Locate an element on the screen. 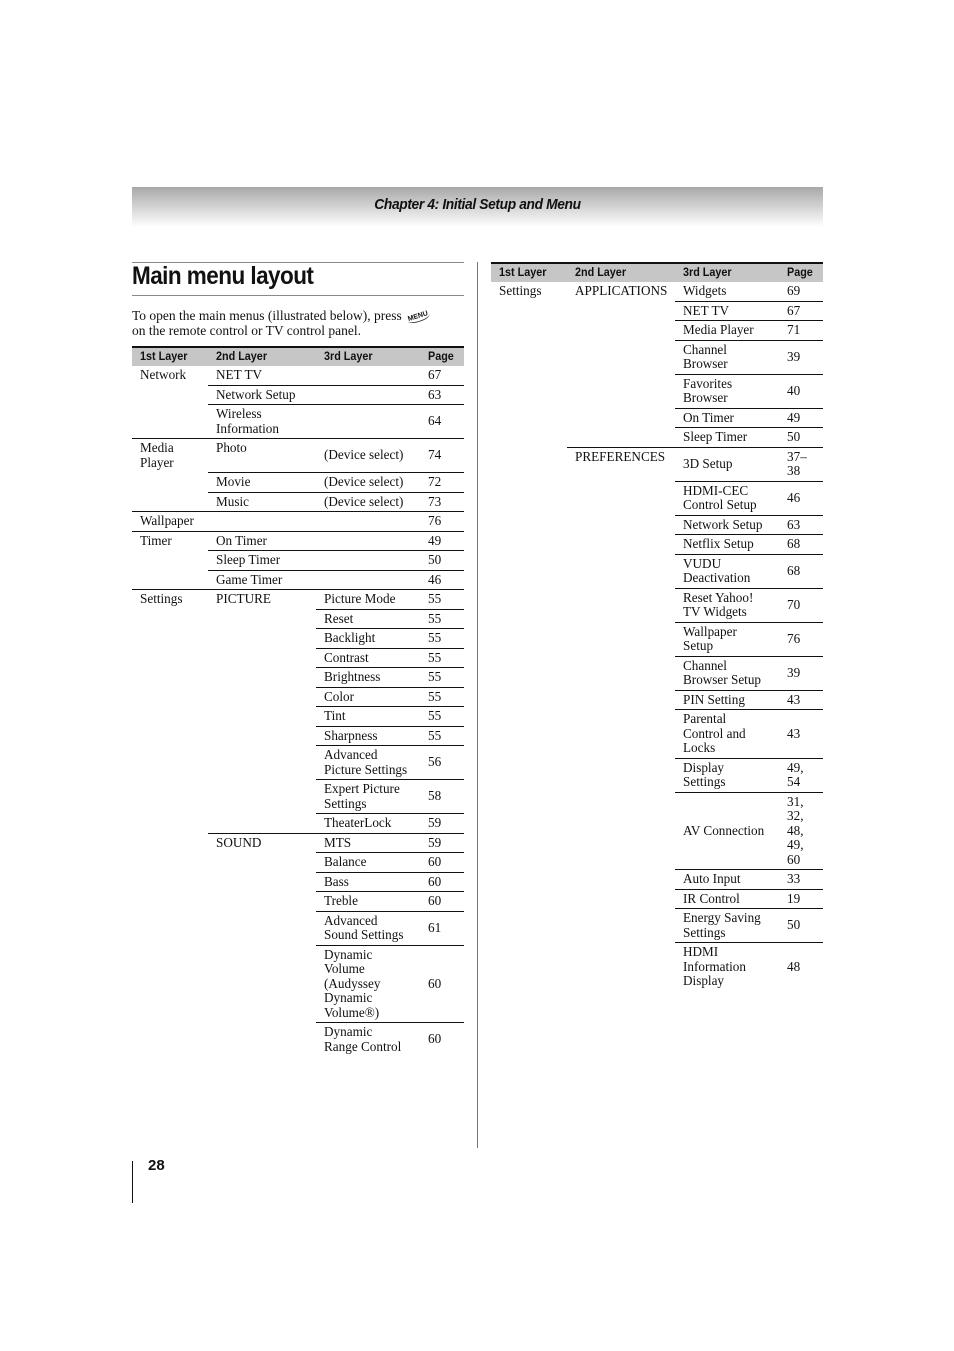 This screenshot has width=954, height=1351. layer3-label: Channel Browser is located at coordinates (705, 356).